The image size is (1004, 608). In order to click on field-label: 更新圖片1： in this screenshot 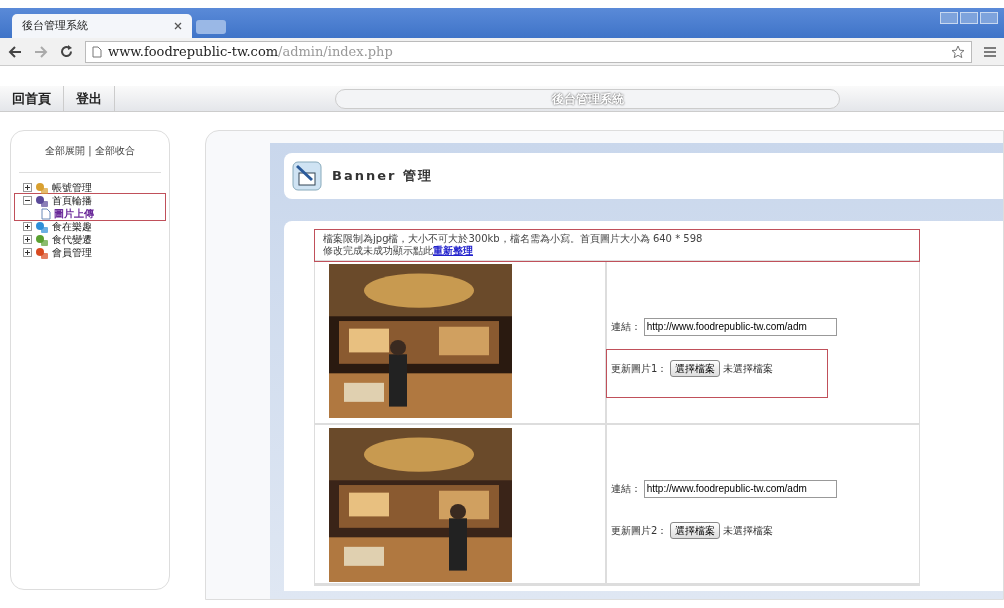, I will do `click(639, 368)`.